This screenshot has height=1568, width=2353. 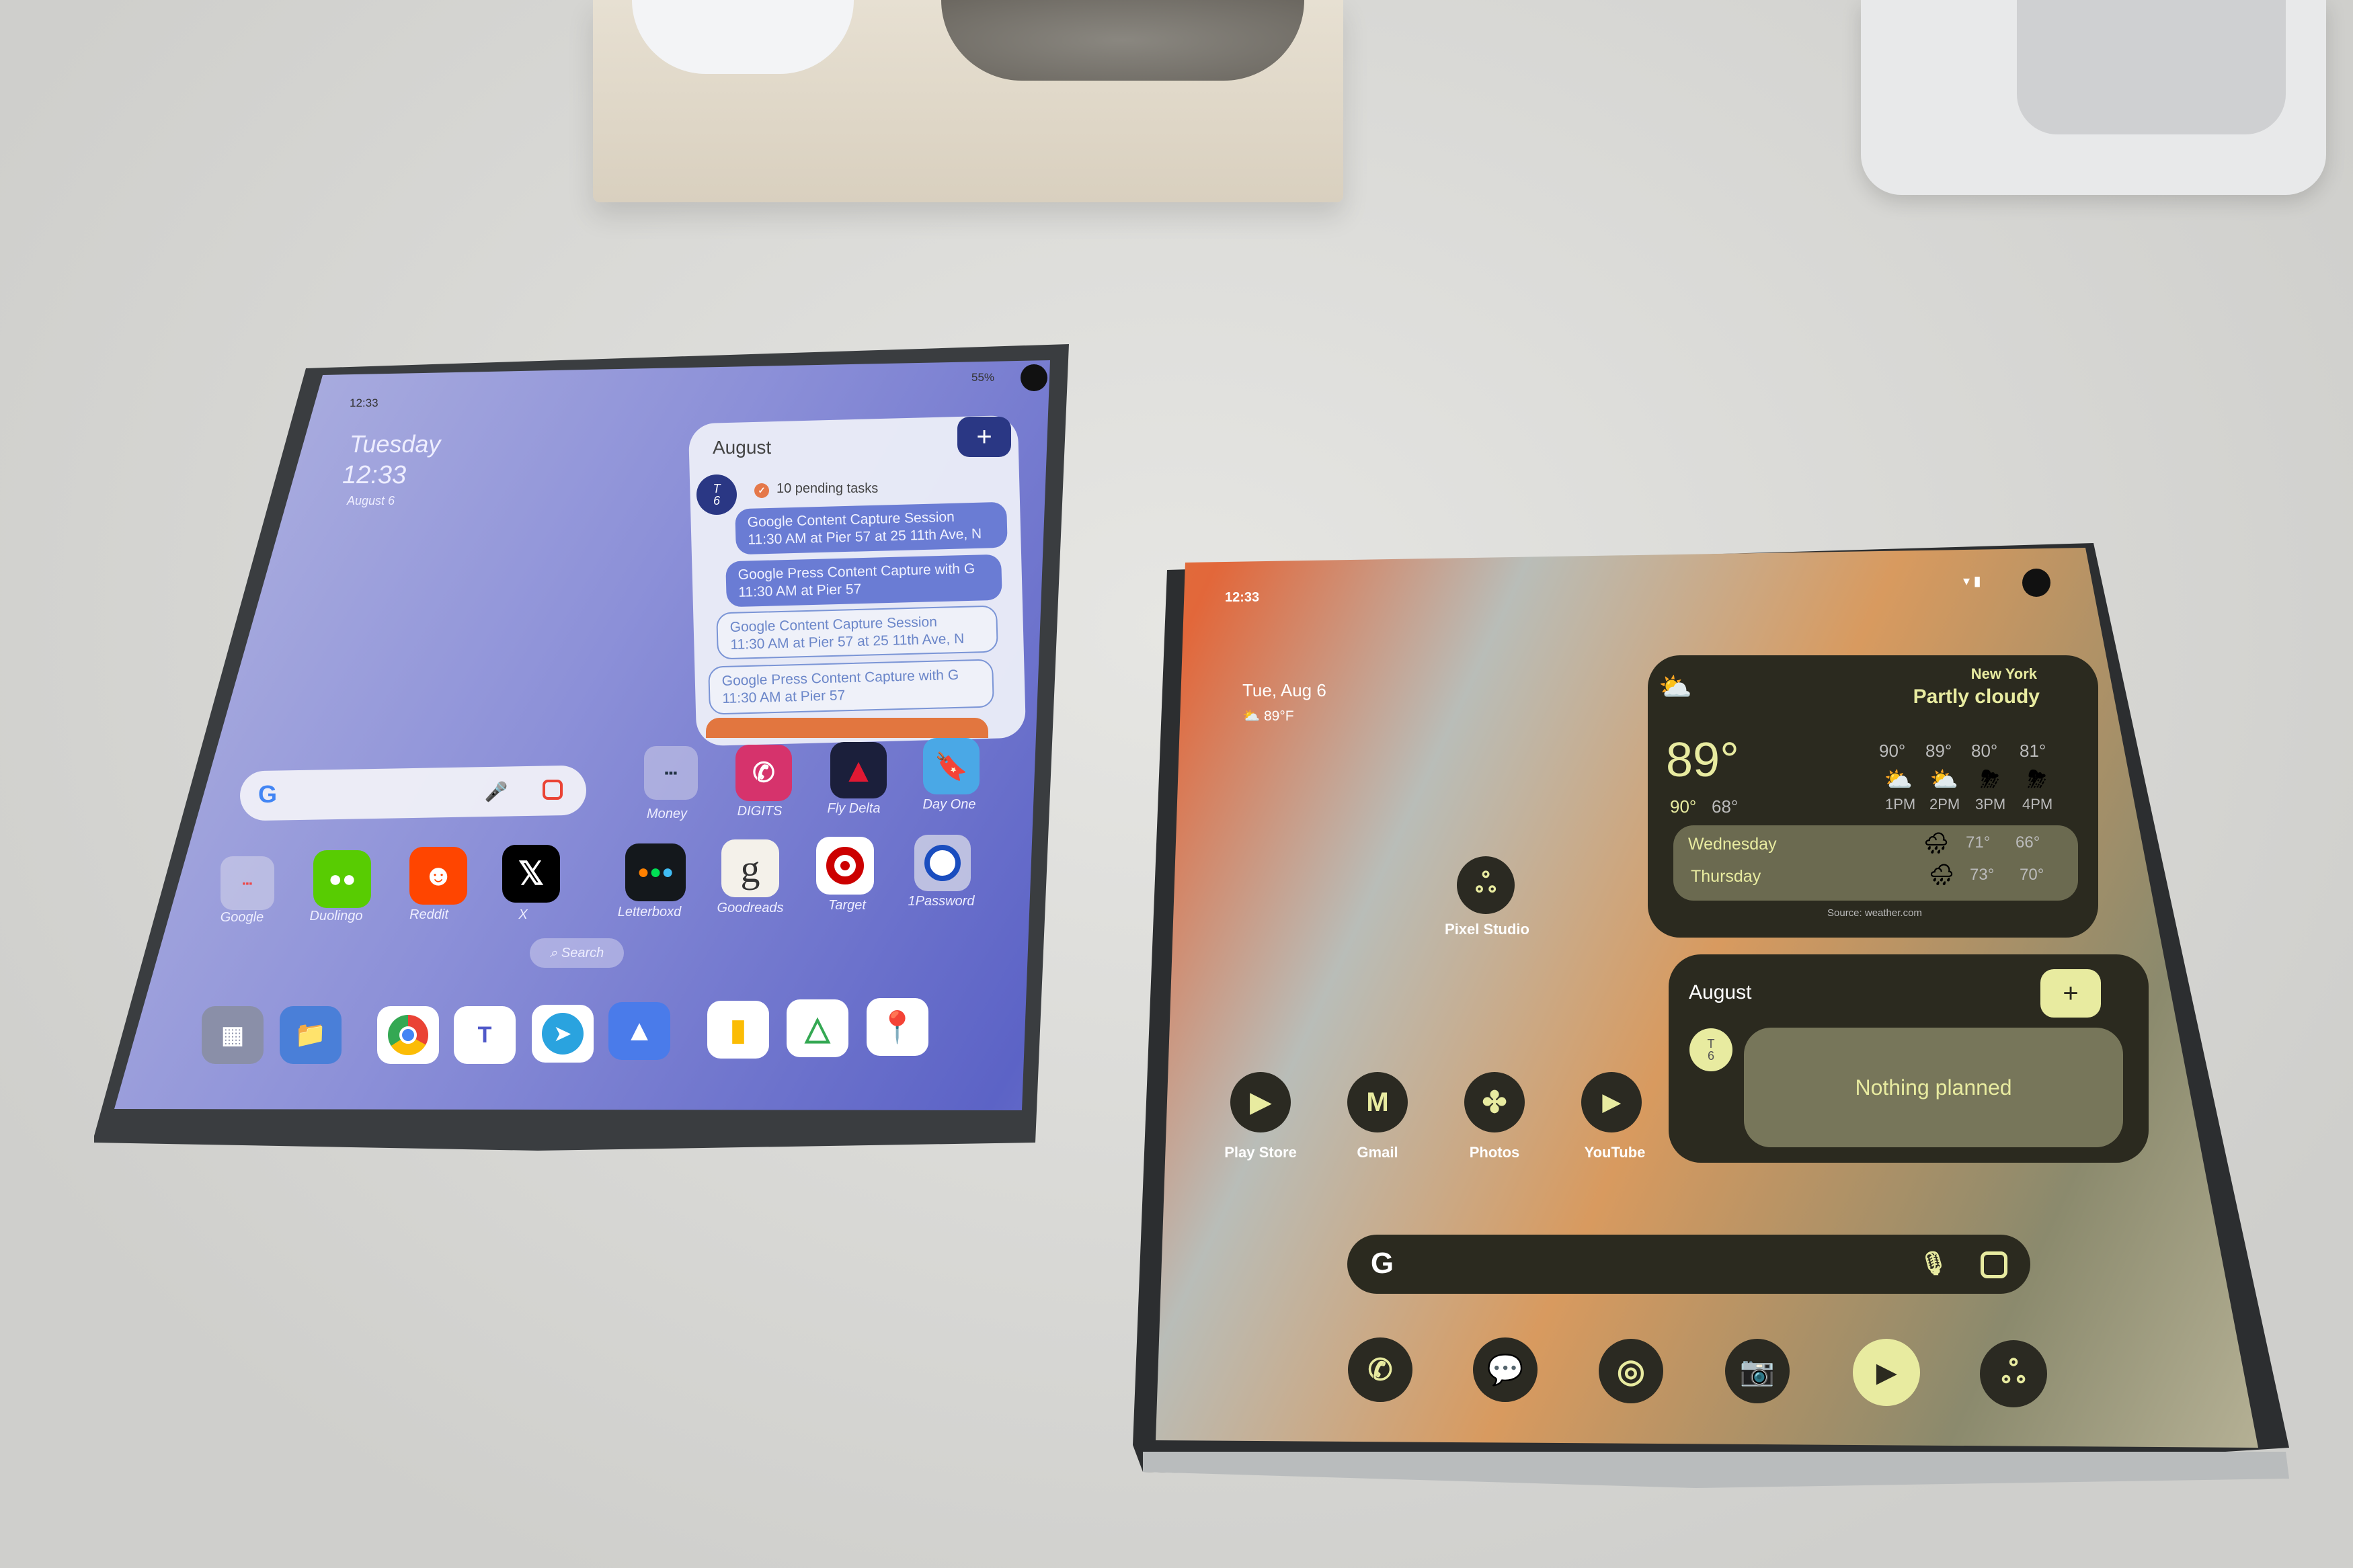 I want to click on app-drawer-icon: ▦, so click(x=233, y=1035).